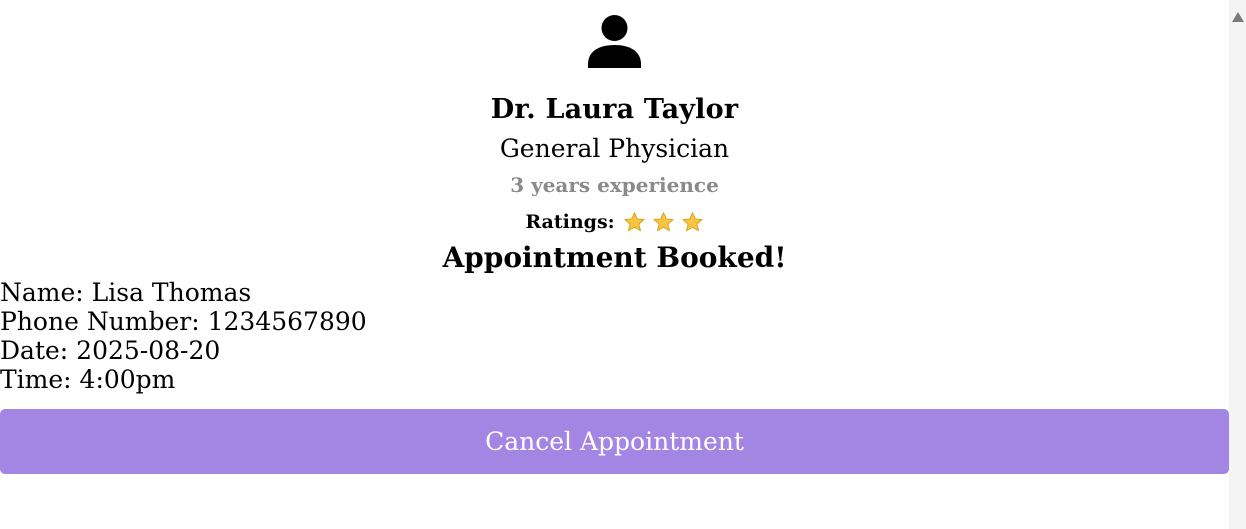 This screenshot has width=1246, height=529. Describe the element at coordinates (88, 379) in the screenshot. I see `appointment-time: Time: 4:00pm` at that location.